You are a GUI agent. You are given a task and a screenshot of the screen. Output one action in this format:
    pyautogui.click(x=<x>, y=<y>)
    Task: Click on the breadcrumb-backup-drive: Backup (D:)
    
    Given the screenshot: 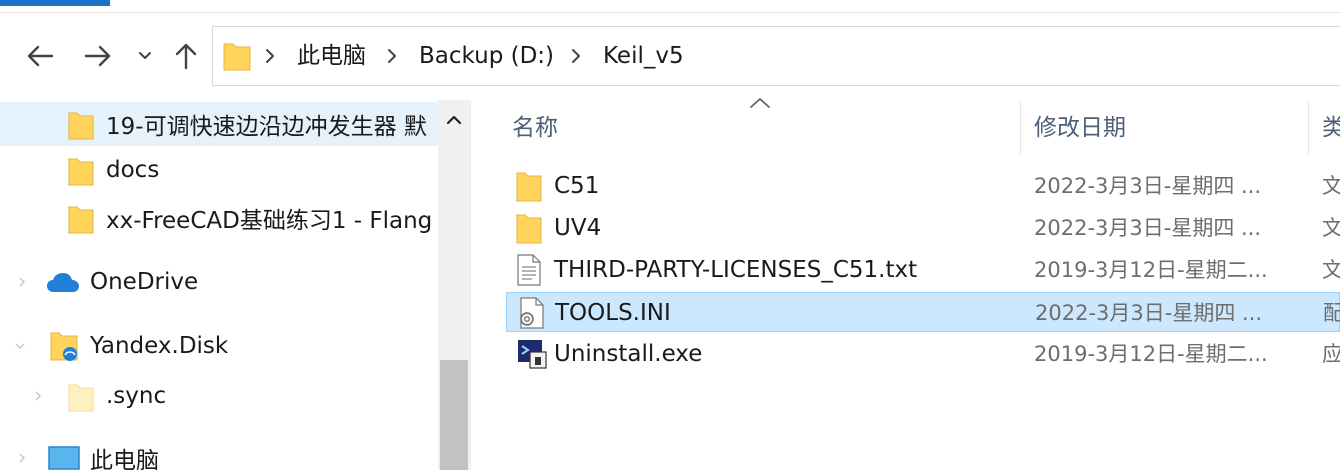 What is the action you would take?
    pyautogui.click(x=486, y=56)
    